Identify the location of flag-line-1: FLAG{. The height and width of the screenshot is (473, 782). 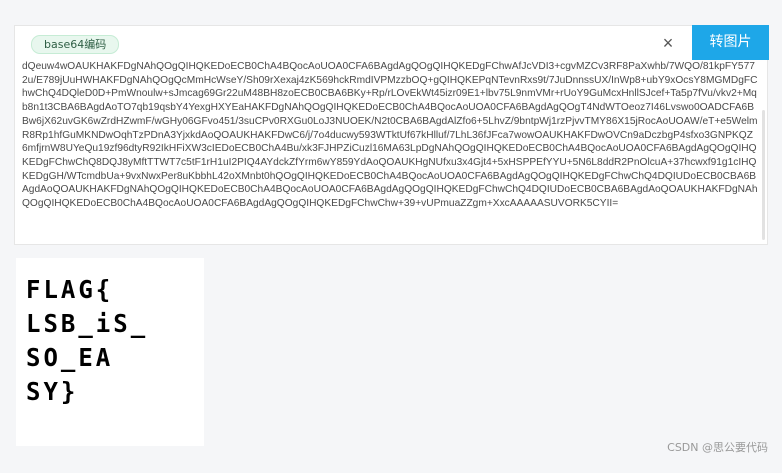
(70, 290).